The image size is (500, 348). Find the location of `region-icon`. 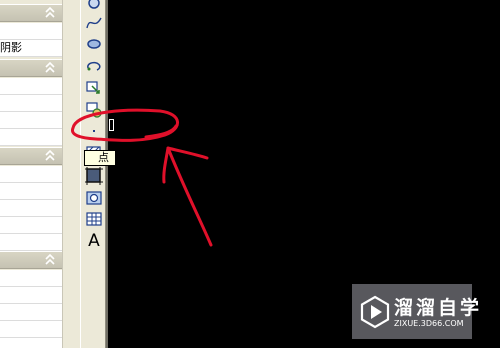

region-icon is located at coordinates (94, 198).